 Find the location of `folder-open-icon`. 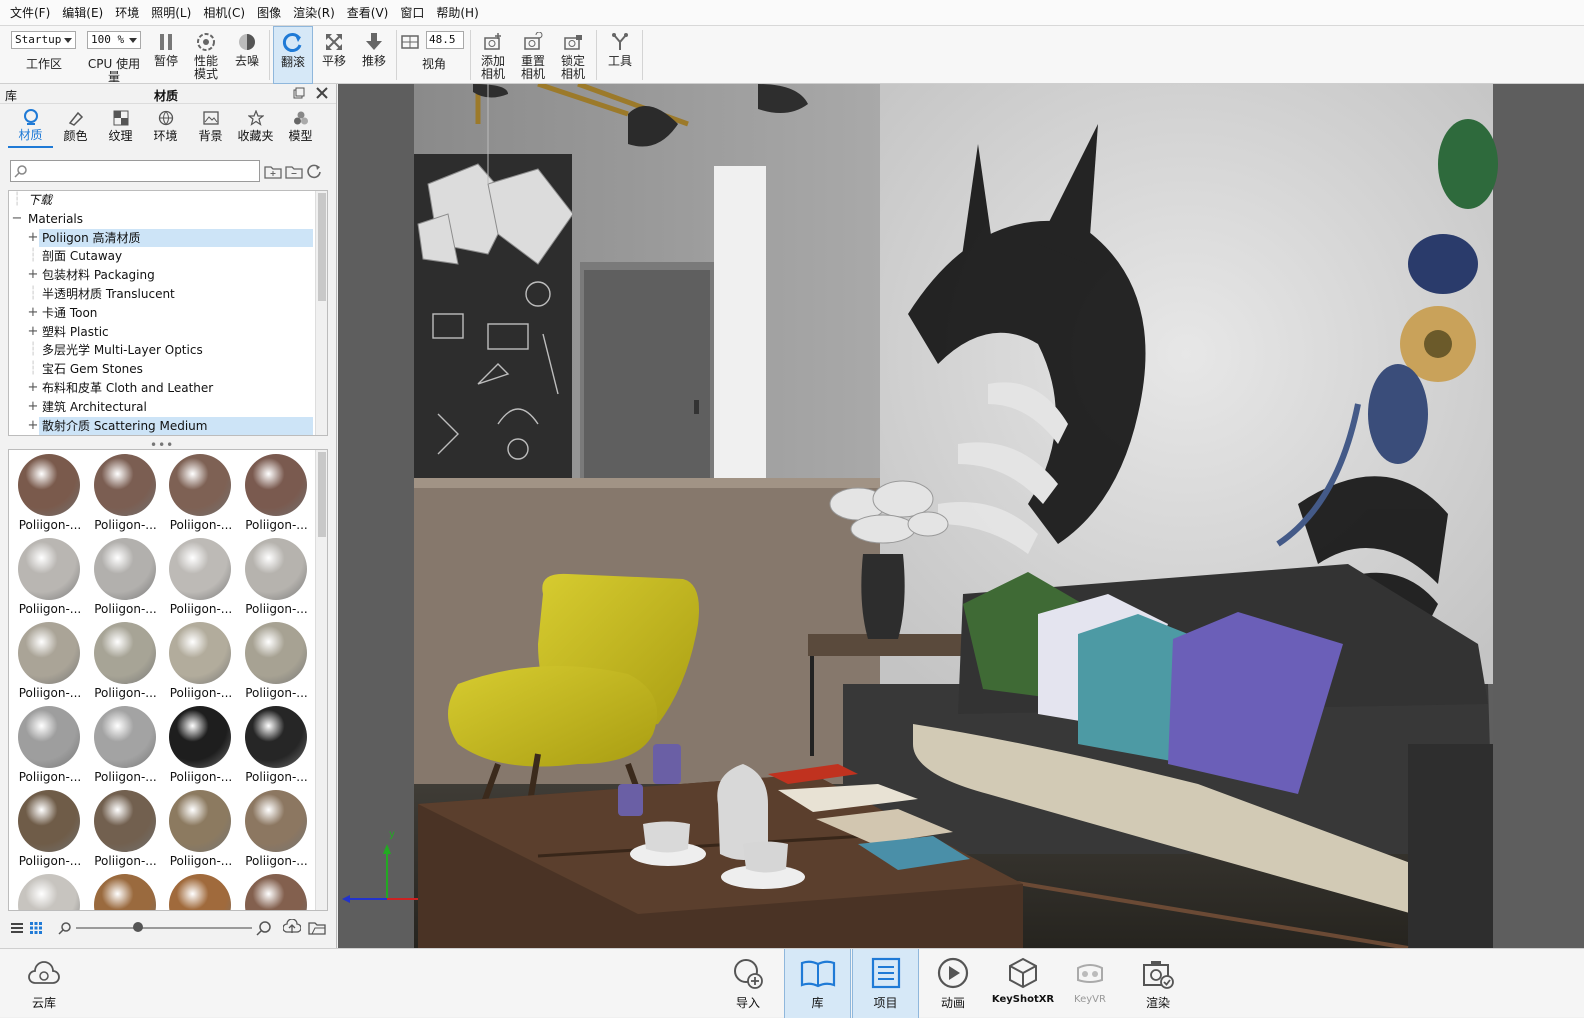

folder-open-icon is located at coordinates (317, 929).